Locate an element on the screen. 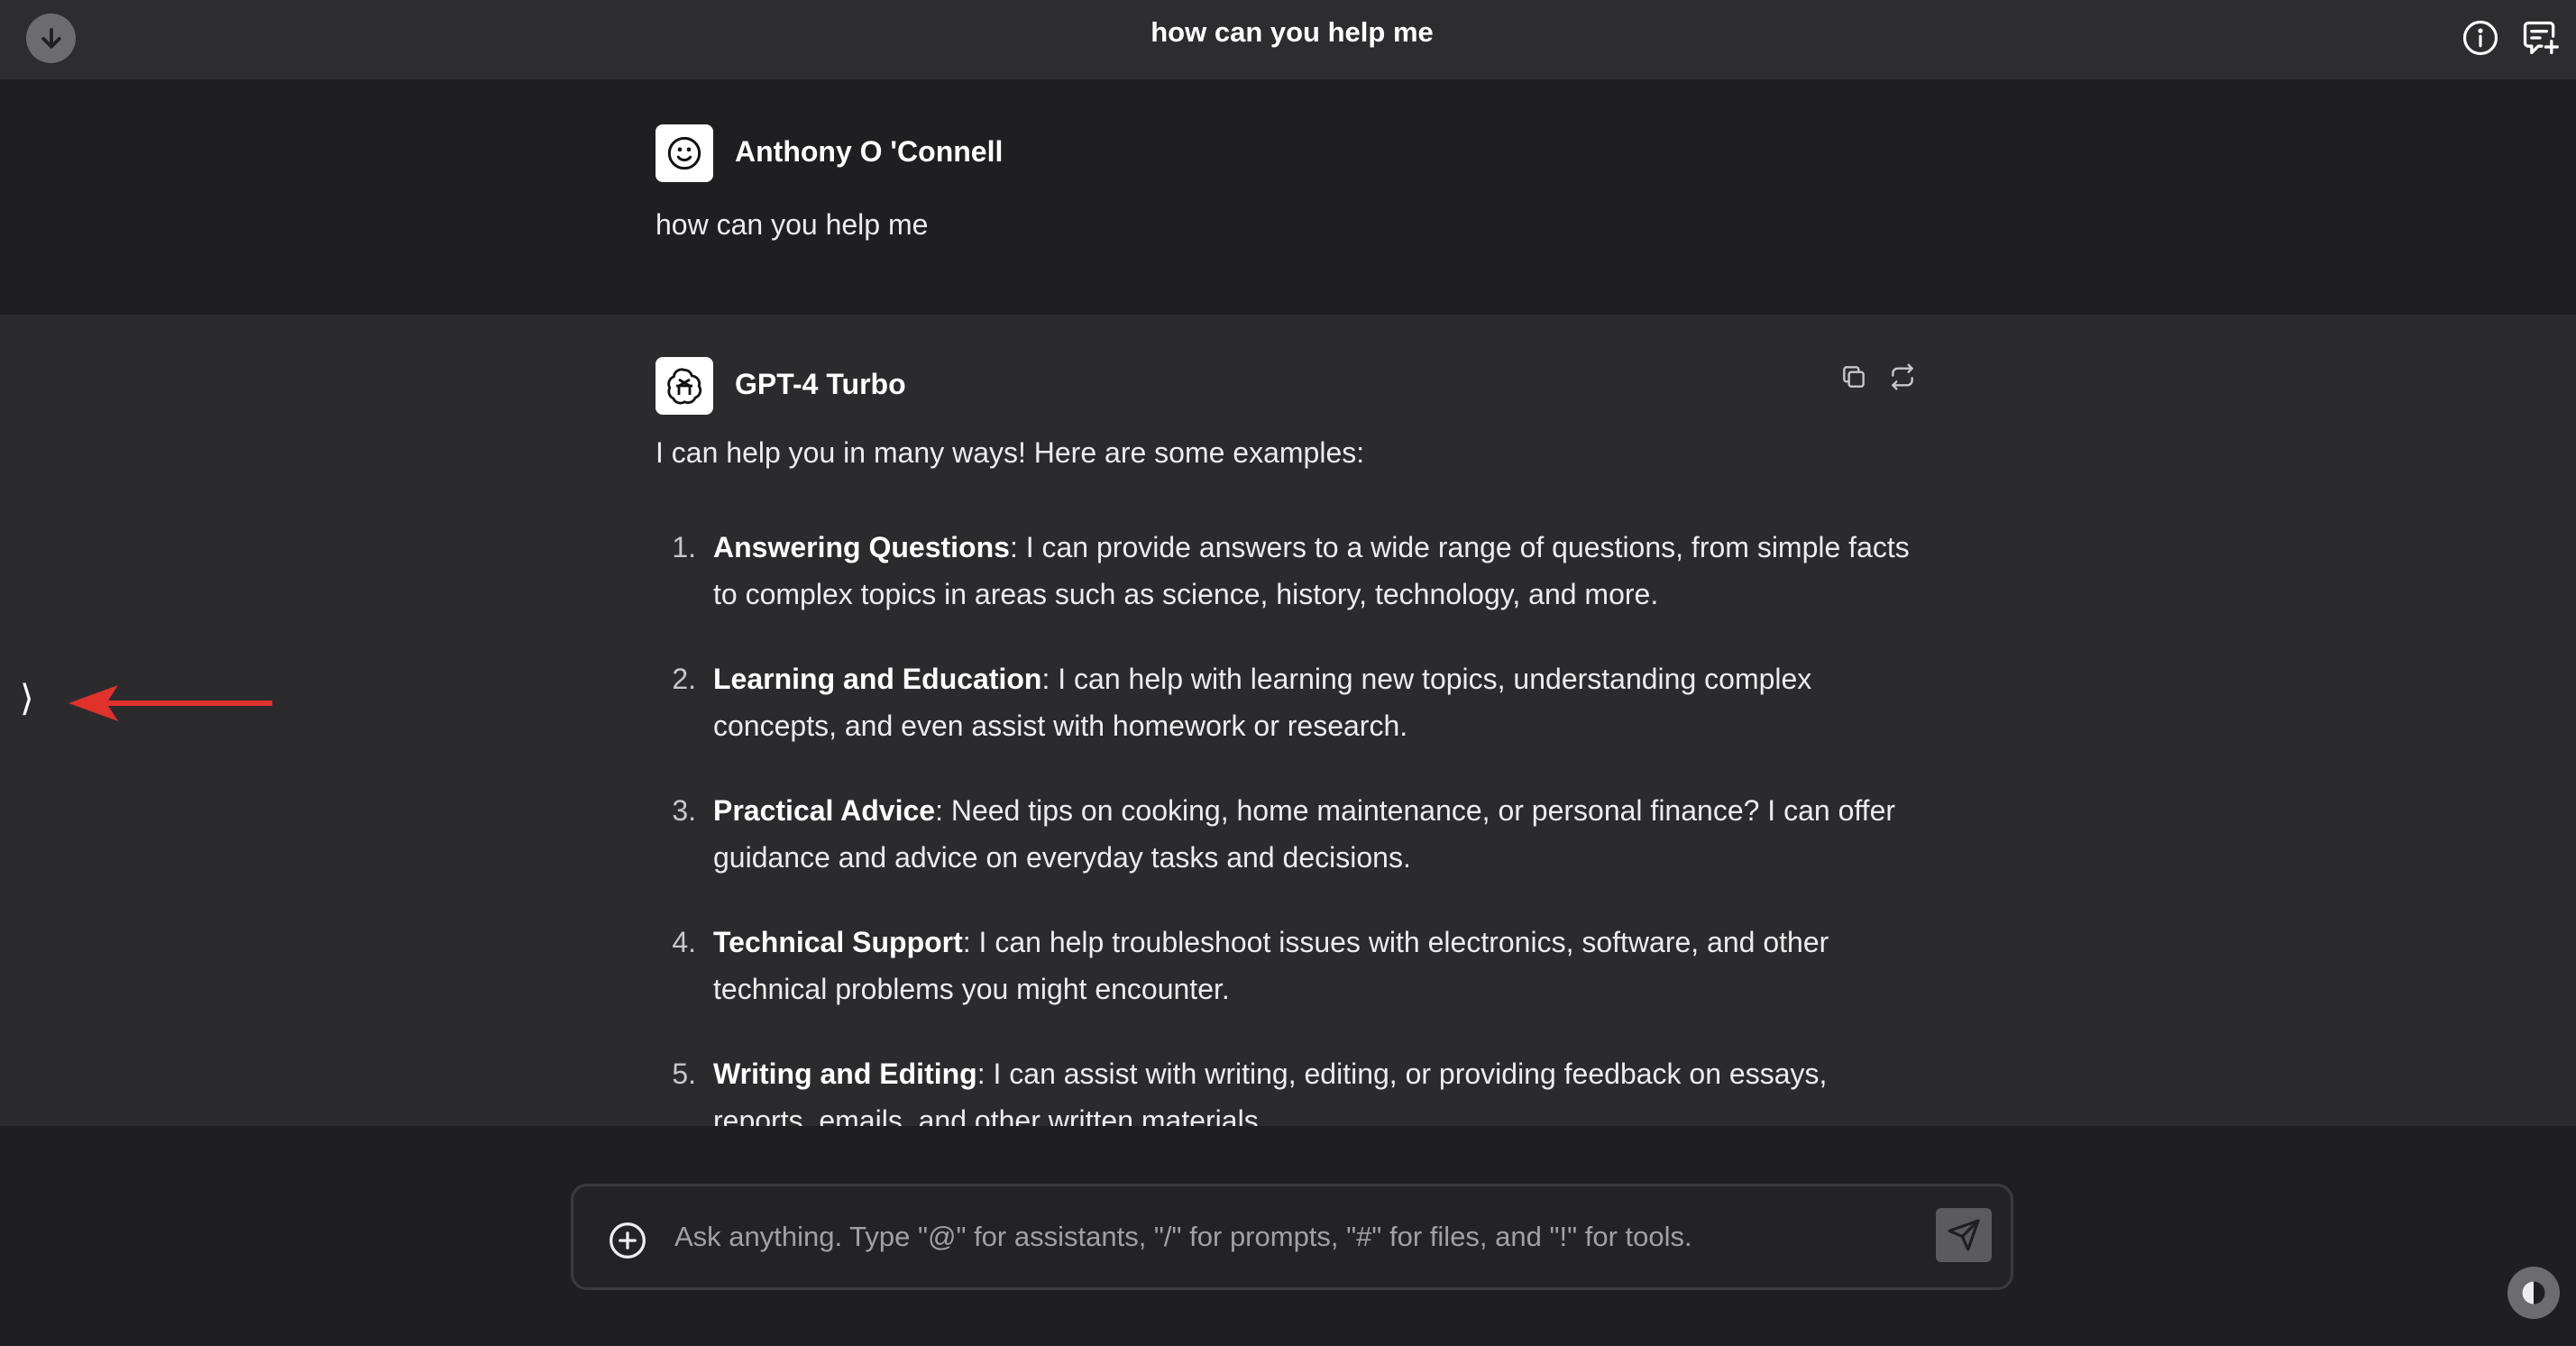 The image size is (2576, 1346). regenerate-button is located at coordinates (1902, 377).